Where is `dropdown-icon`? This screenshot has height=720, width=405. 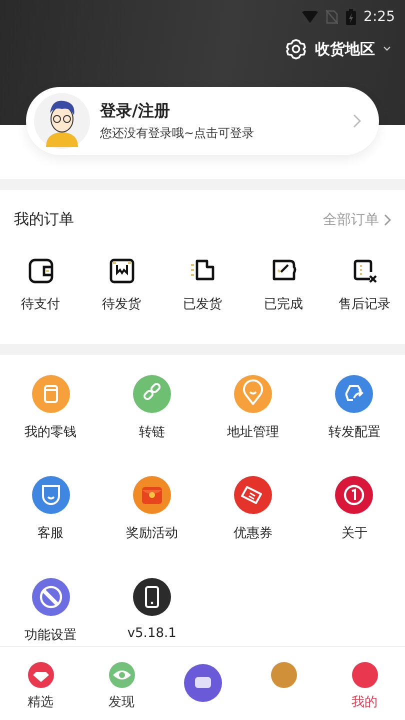
dropdown-icon is located at coordinates (387, 49).